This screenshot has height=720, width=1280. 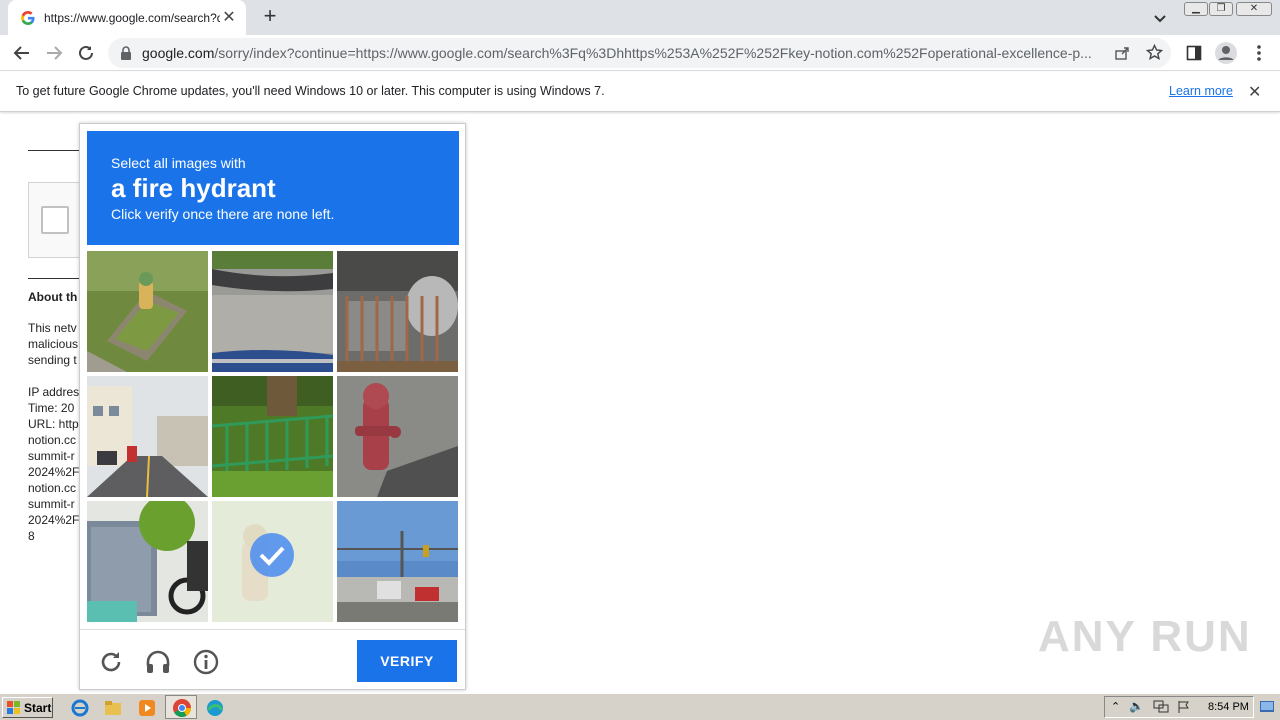 What do you see at coordinates (178, 53) in the screenshot?
I see `url-domain: google.com` at bounding box center [178, 53].